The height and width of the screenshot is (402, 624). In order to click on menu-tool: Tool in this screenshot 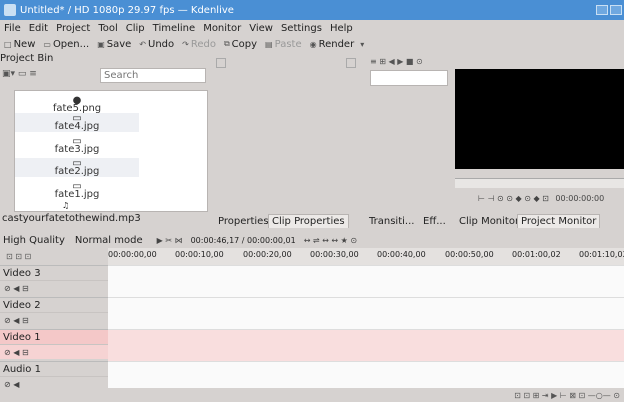, I will do `click(107, 28)`.